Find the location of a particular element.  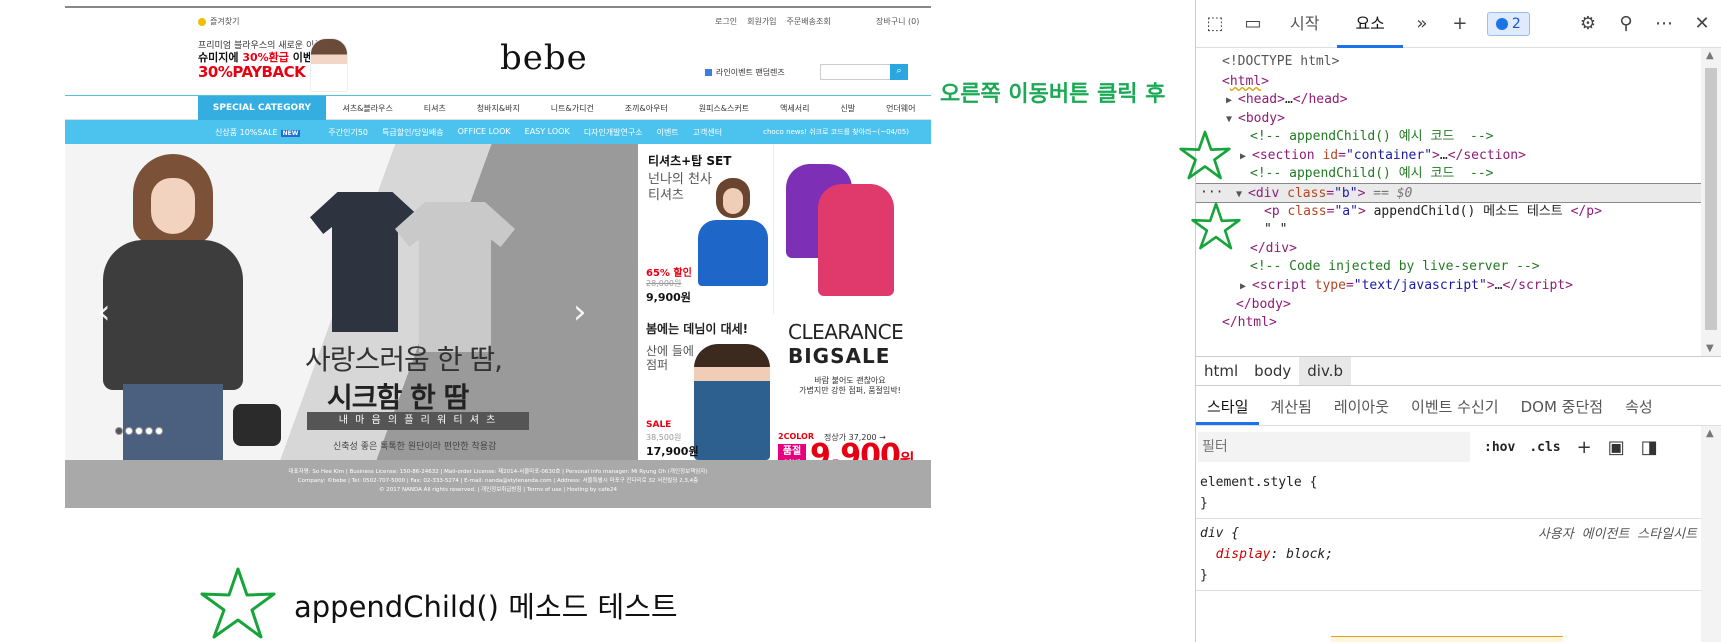

hero-title-1: 사랑스러움 한 땀, is located at coordinates (404, 359).